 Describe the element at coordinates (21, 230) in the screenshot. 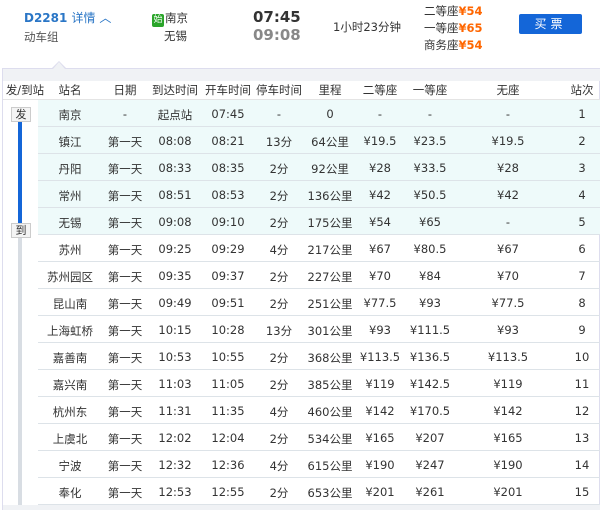

I see `arrive-tag: 到` at that location.